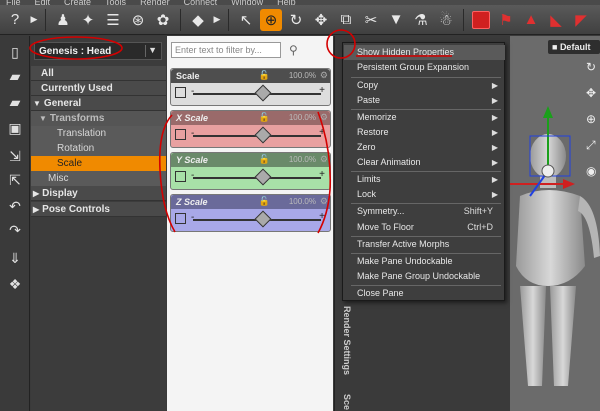 The width and height of the screenshot is (600, 411). Describe the element at coordinates (63, 20) in the screenshot. I see `figure-icon: ♟` at that location.